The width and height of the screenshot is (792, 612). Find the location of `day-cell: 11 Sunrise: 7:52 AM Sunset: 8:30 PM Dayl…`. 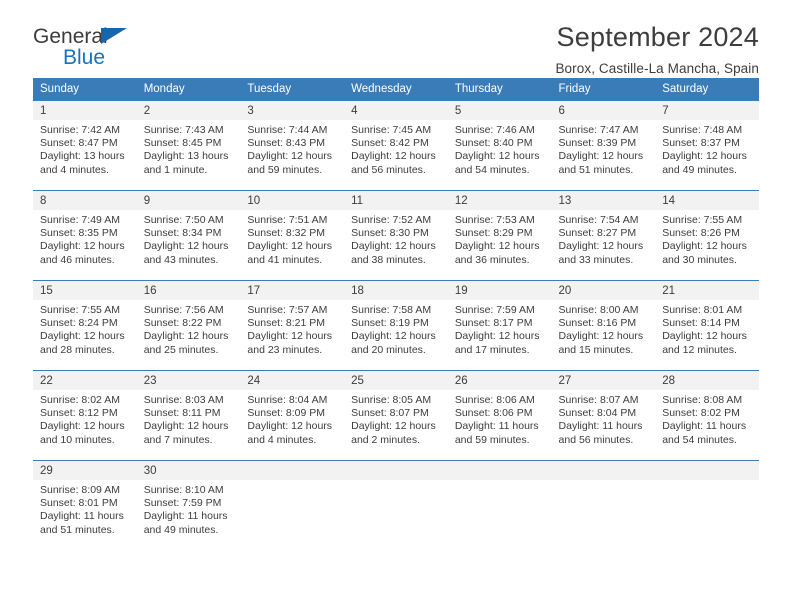

day-cell: 11 Sunrise: 7:52 AM Sunset: 8:30 PM Dayl… is located at coordinates (396, 235).